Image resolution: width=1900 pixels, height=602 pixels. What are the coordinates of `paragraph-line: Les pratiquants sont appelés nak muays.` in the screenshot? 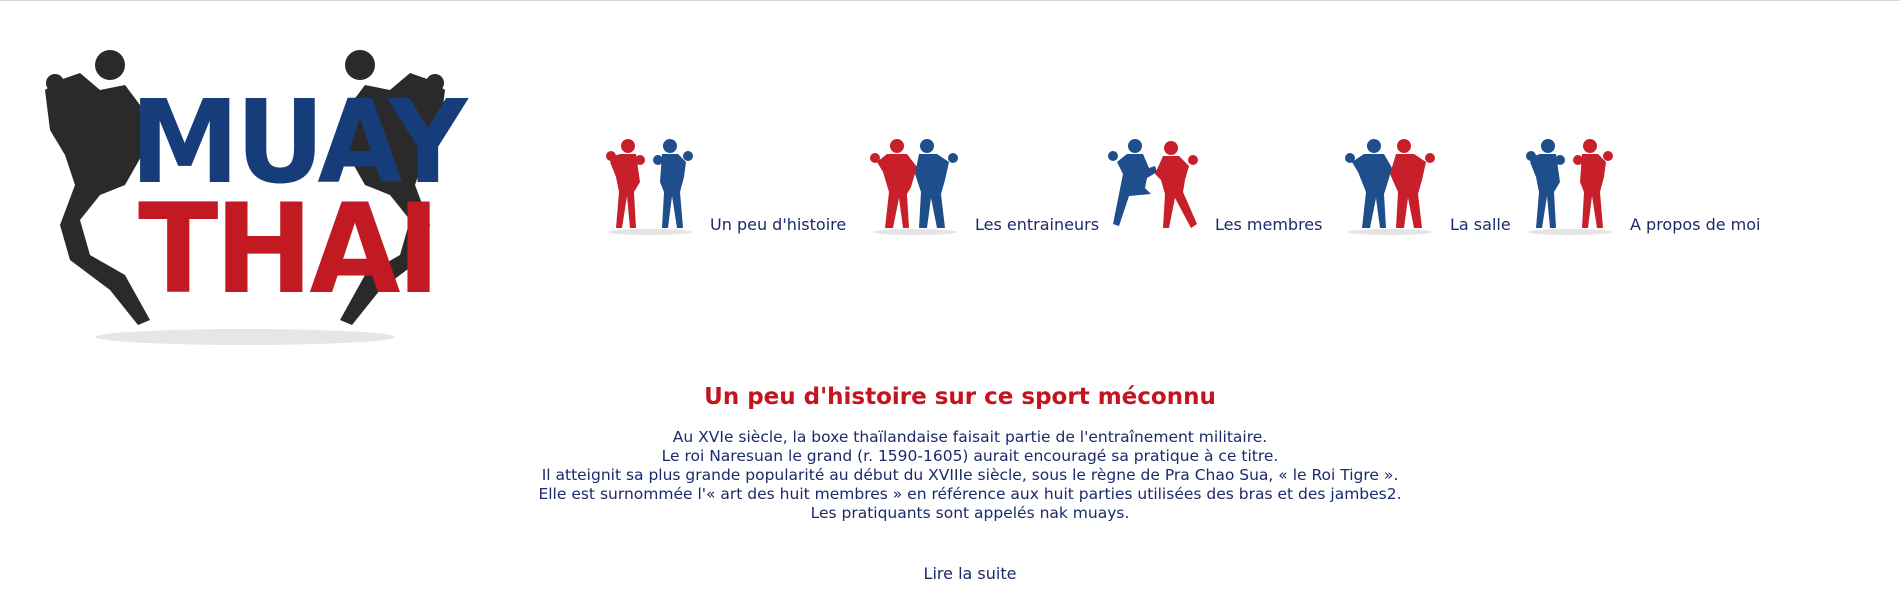 It's located at (970, 513).